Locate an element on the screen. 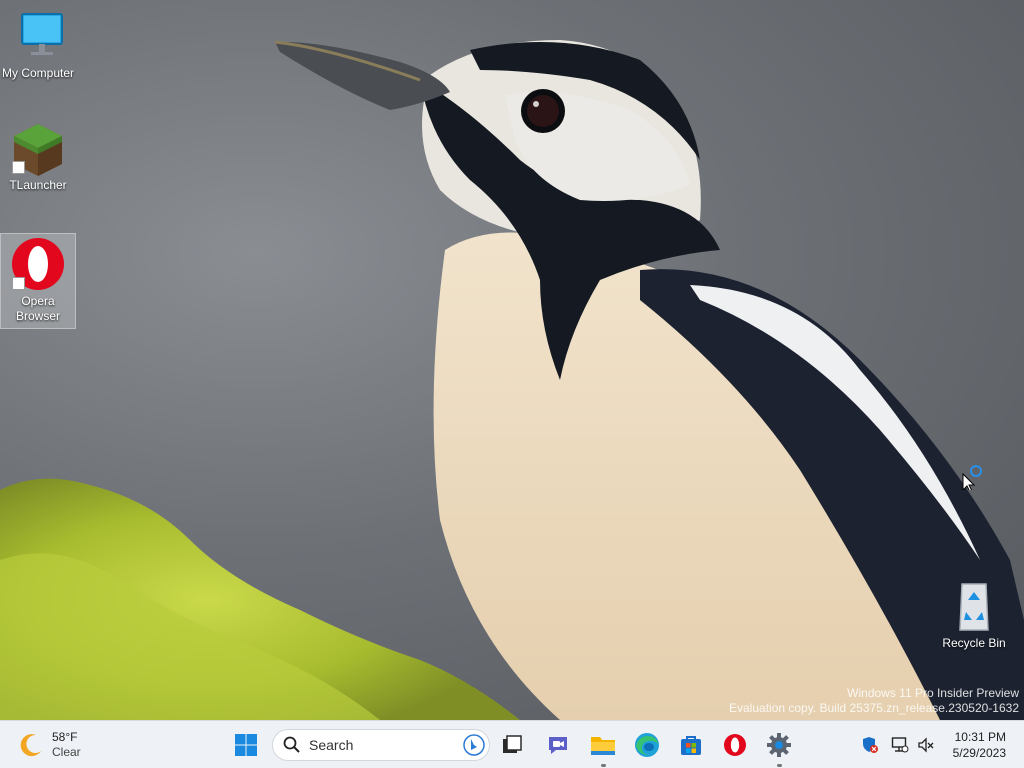  moon-icon is located at coordinates (30, 745).